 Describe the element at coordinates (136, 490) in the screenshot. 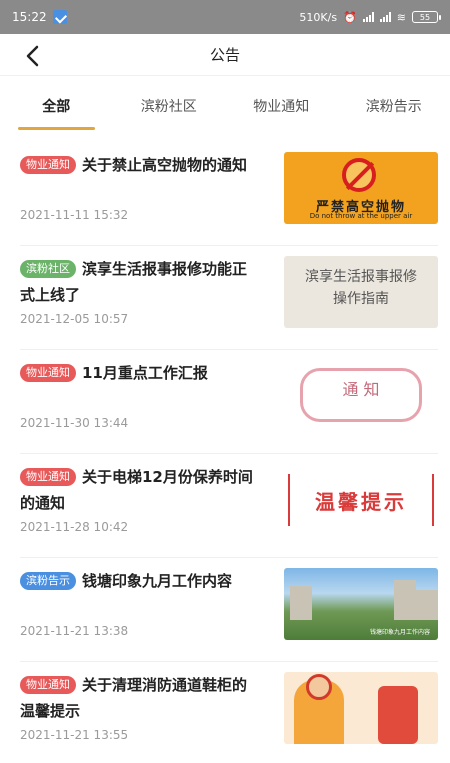

I see `item-title: 物业通知 关于电梯12月份保养时间的通知` at that location.